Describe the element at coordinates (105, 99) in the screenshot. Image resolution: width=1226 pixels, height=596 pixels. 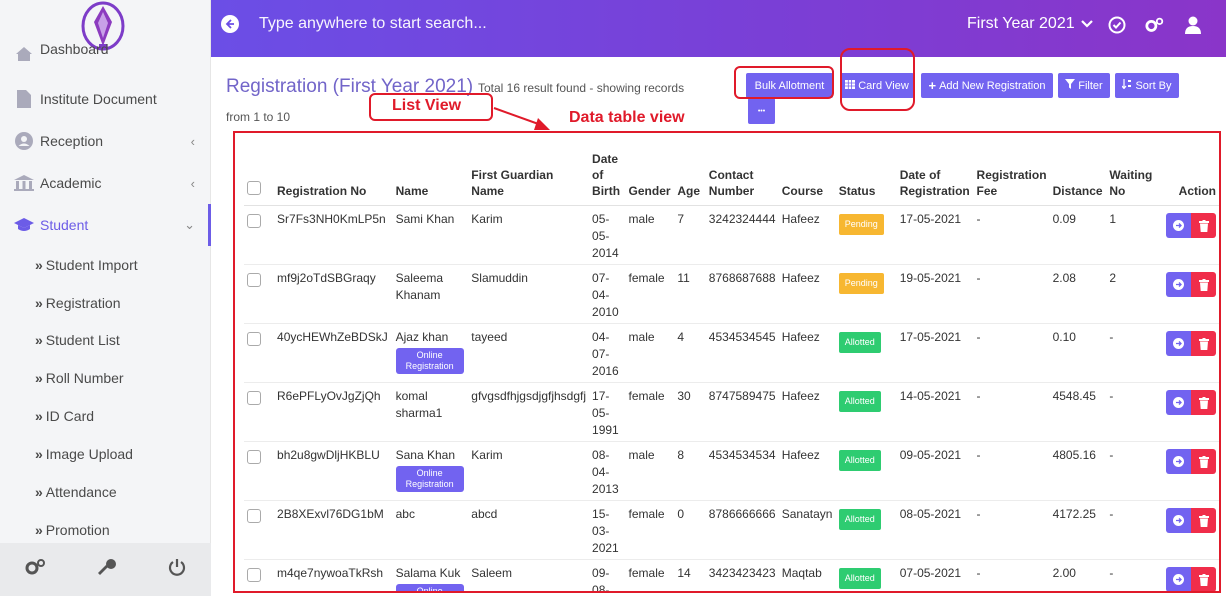
I see `sidebar-item-institute-document: Institute Document` at that location.